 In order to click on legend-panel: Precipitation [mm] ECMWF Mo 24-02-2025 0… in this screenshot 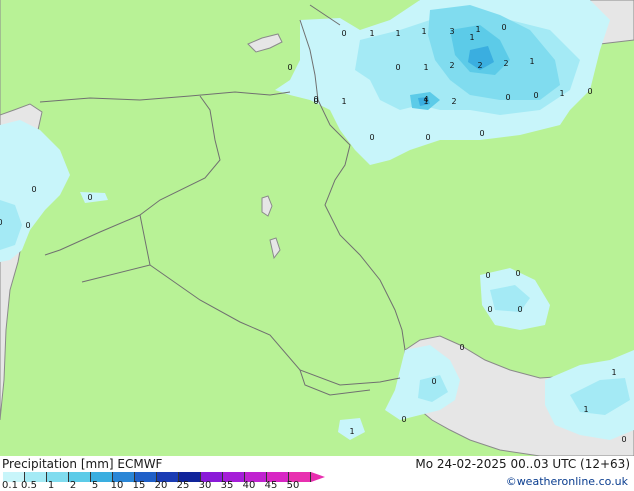, I will do `click(317, 473)`.